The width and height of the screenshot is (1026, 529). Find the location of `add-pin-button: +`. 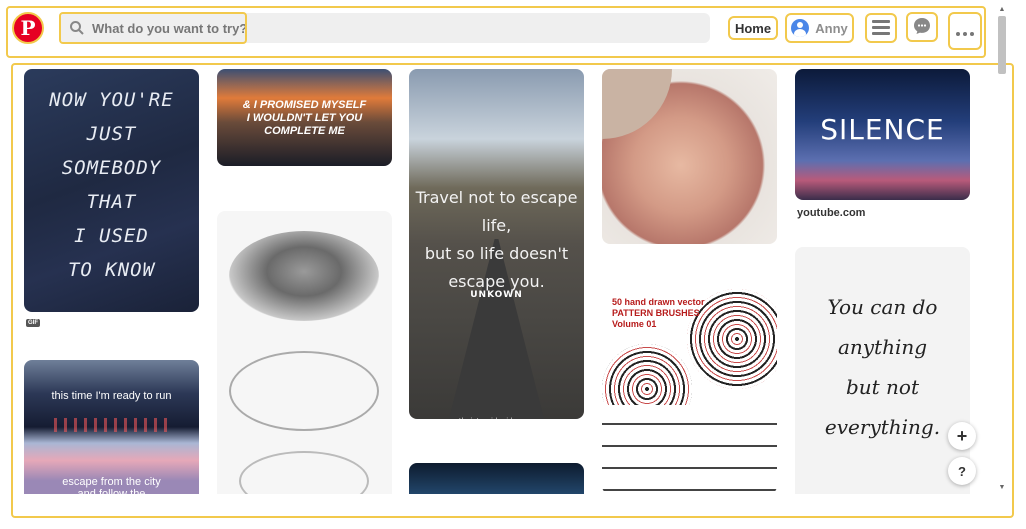

add-pin-button: + is located at coordinates (962, 436).